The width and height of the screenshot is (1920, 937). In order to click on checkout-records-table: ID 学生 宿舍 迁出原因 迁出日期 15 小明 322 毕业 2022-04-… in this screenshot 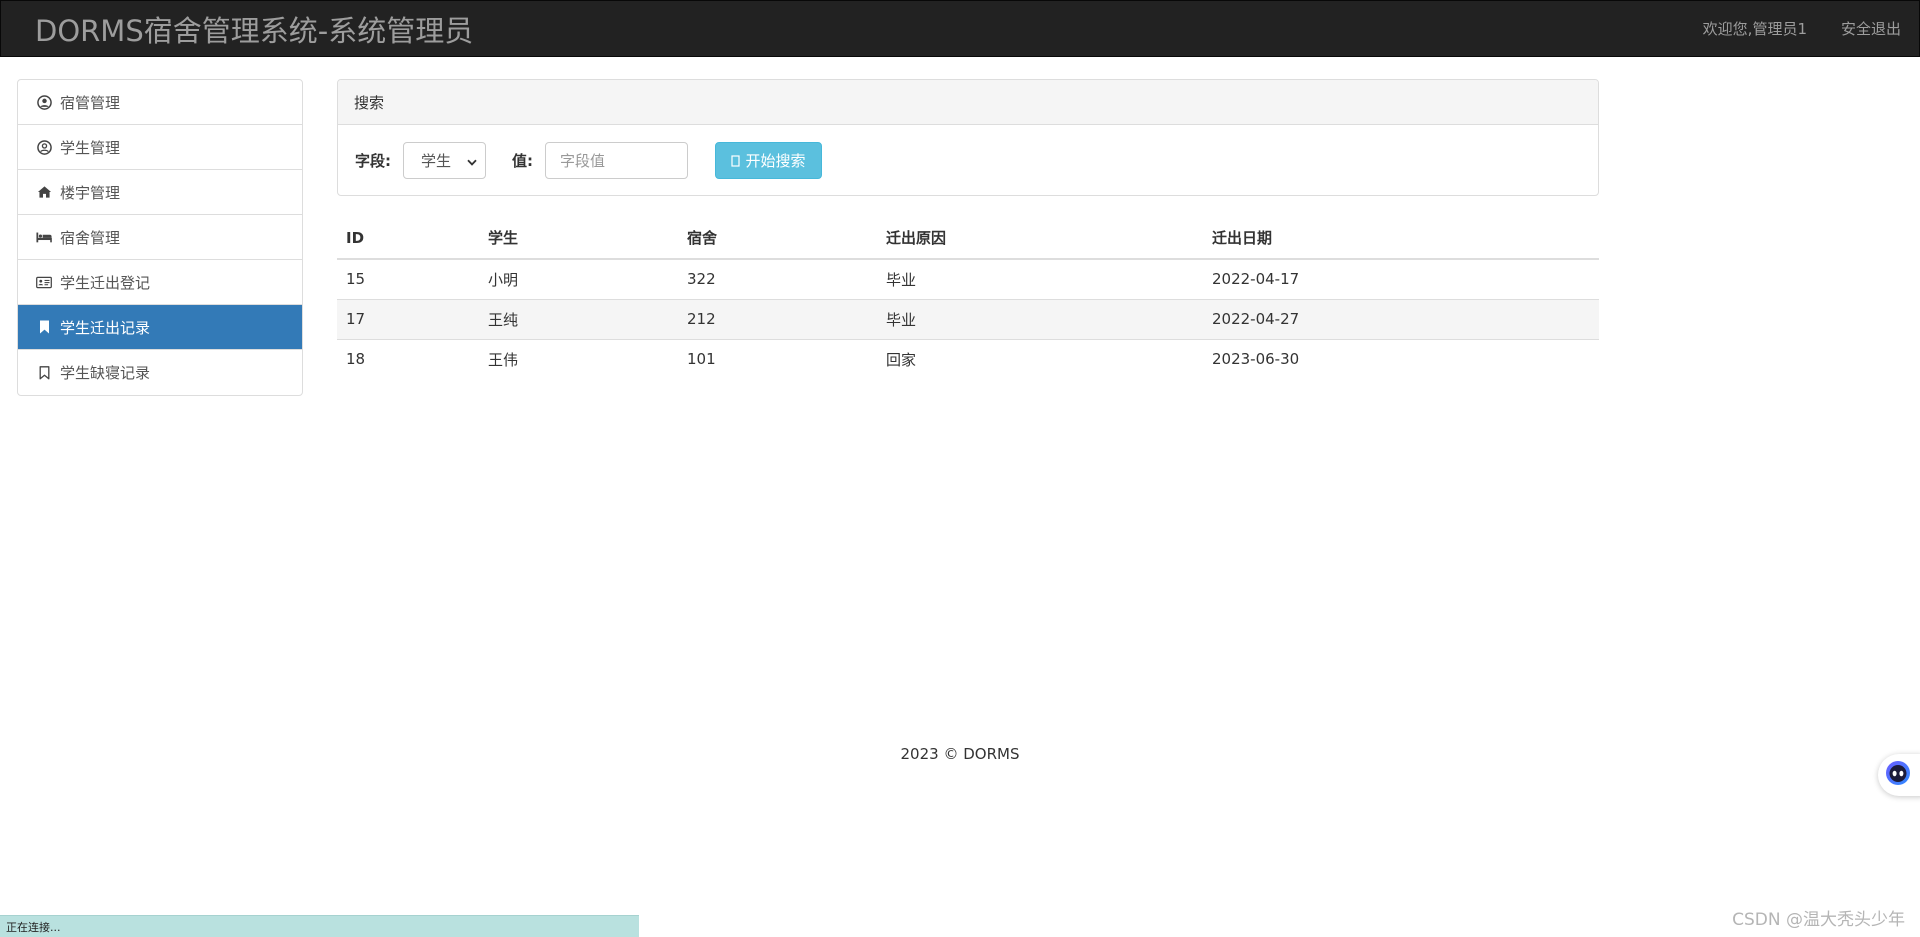, I will do `click(968, 298)`.